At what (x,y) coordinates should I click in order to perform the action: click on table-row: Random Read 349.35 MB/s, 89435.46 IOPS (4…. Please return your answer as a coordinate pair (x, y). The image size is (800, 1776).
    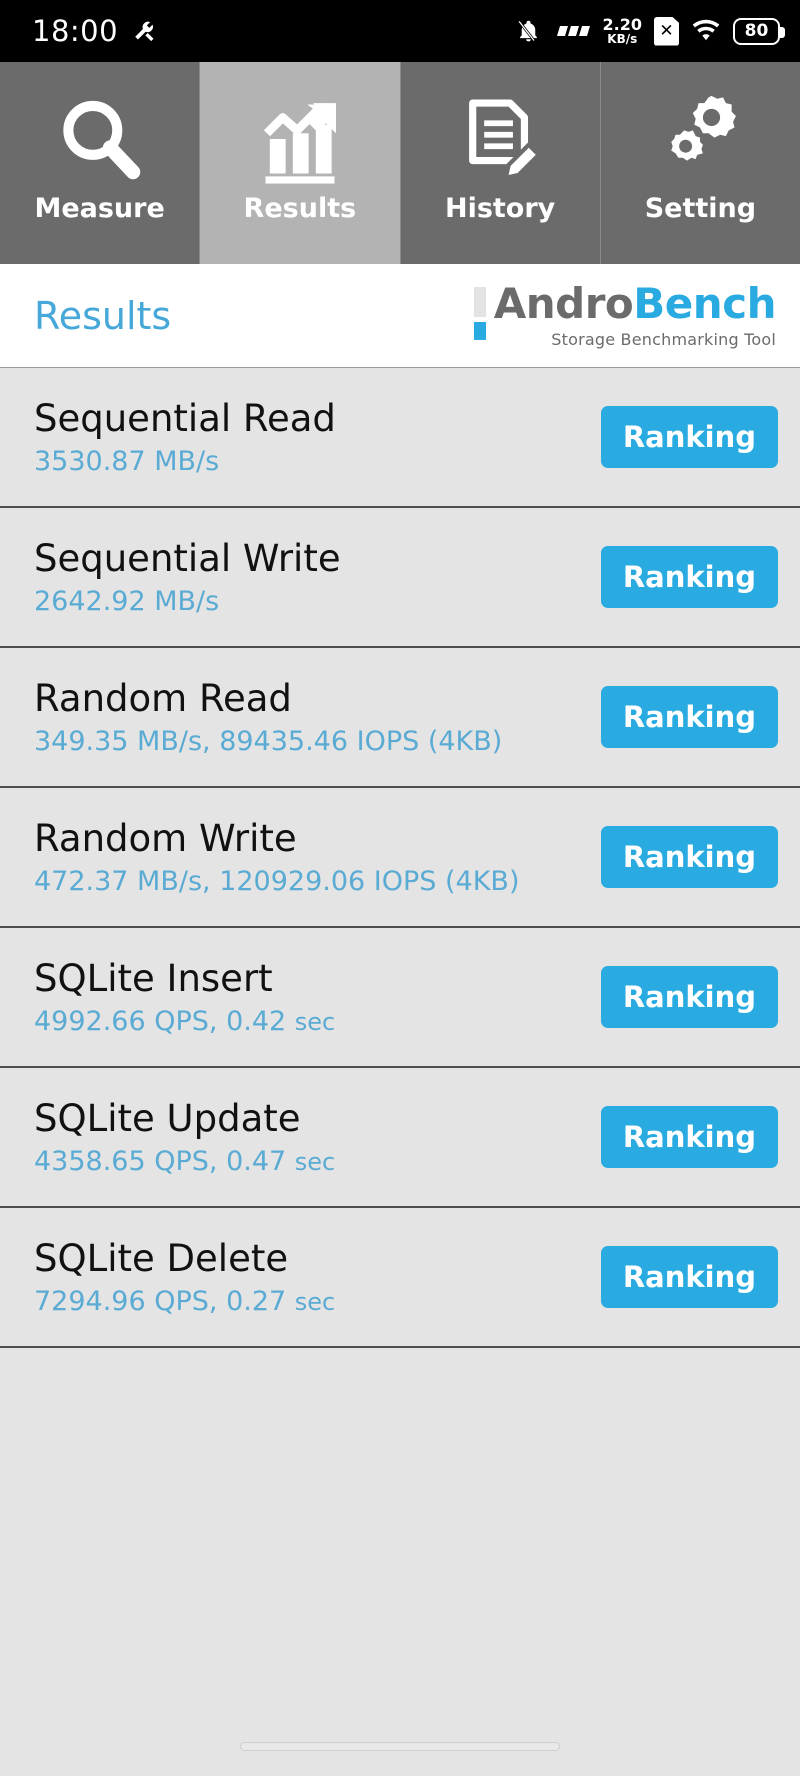
    Looking at the image, I should click on (400, 718).